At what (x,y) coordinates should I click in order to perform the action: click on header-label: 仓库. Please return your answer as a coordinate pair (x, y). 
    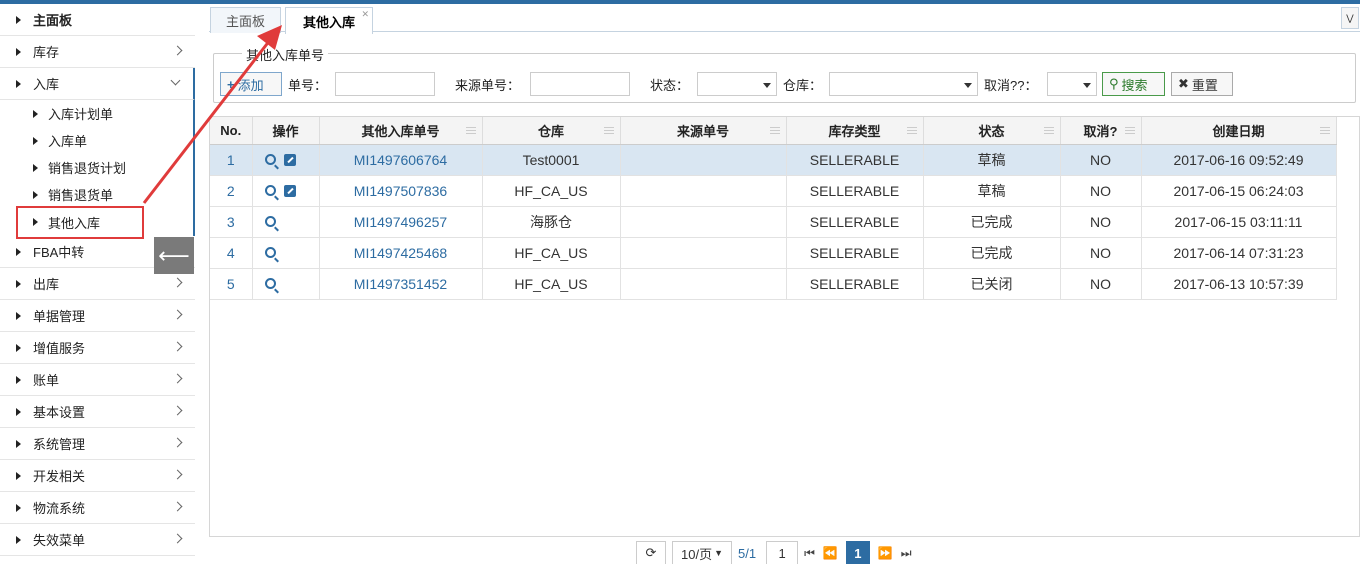
    Looking at the image, I should click on (550, 131).